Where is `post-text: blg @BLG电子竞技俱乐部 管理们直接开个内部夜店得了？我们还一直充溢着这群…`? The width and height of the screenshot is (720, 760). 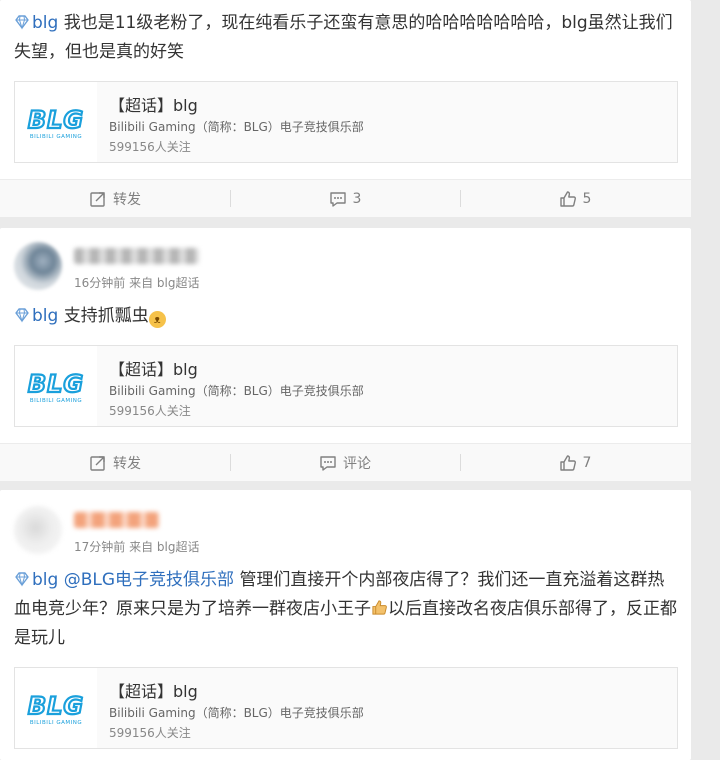 post-text: blg @BLG电子竞技俱乐部 管理们直接开个内部夜店得了？我们还一直充溢着这群… is located at coordinates (345, 609).